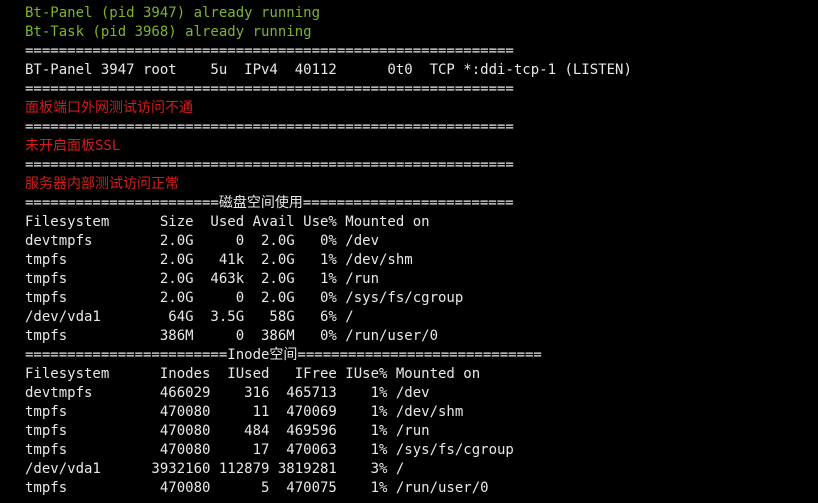 Image resolution: width=818 pixels, height=503 pixels. What do you see at coordinates (202, 279) in the screenshot?
I see `table-row: tmpfs 2.0G 463k 2.0G 1% /run` at bounding box center [202, 279].